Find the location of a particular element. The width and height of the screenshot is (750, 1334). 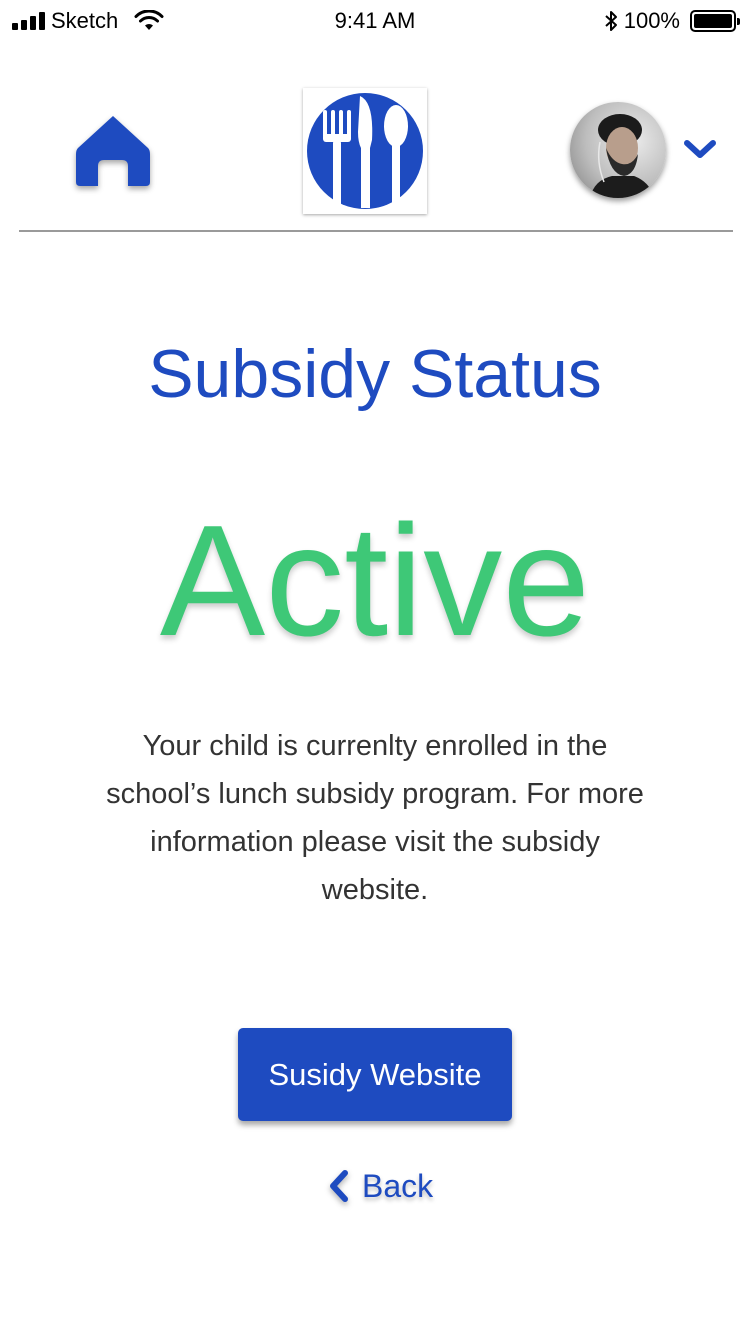

user-avatar is located at coordinates (618, 150).